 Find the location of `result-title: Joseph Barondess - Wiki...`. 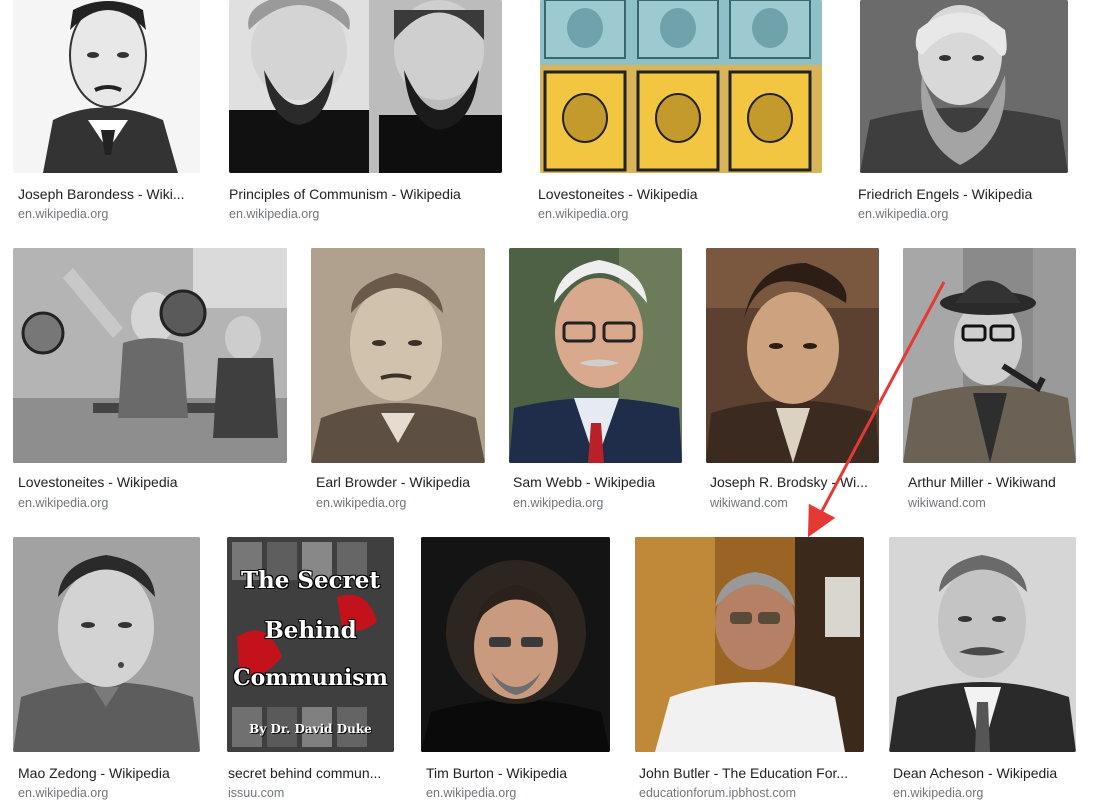

result-title: Joseph Barondess - Wiki... is located at coordinates (109, 194).